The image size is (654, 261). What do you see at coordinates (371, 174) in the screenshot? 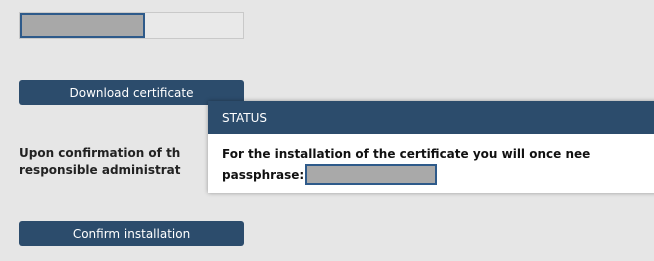
I see `passphrase-input` at bounding box center [371, 174].